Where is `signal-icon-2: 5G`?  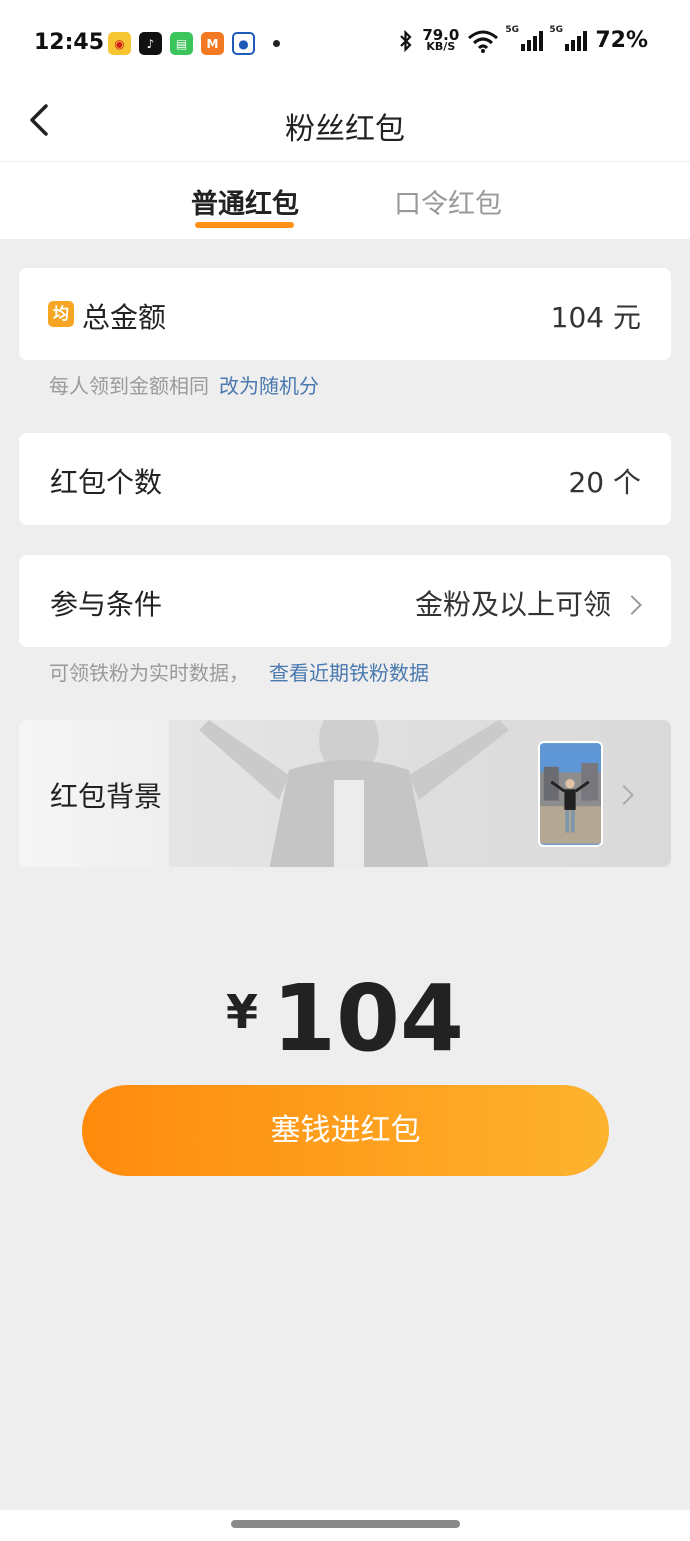 signal-icon-2: 5G is located at coordinates (568, 38).